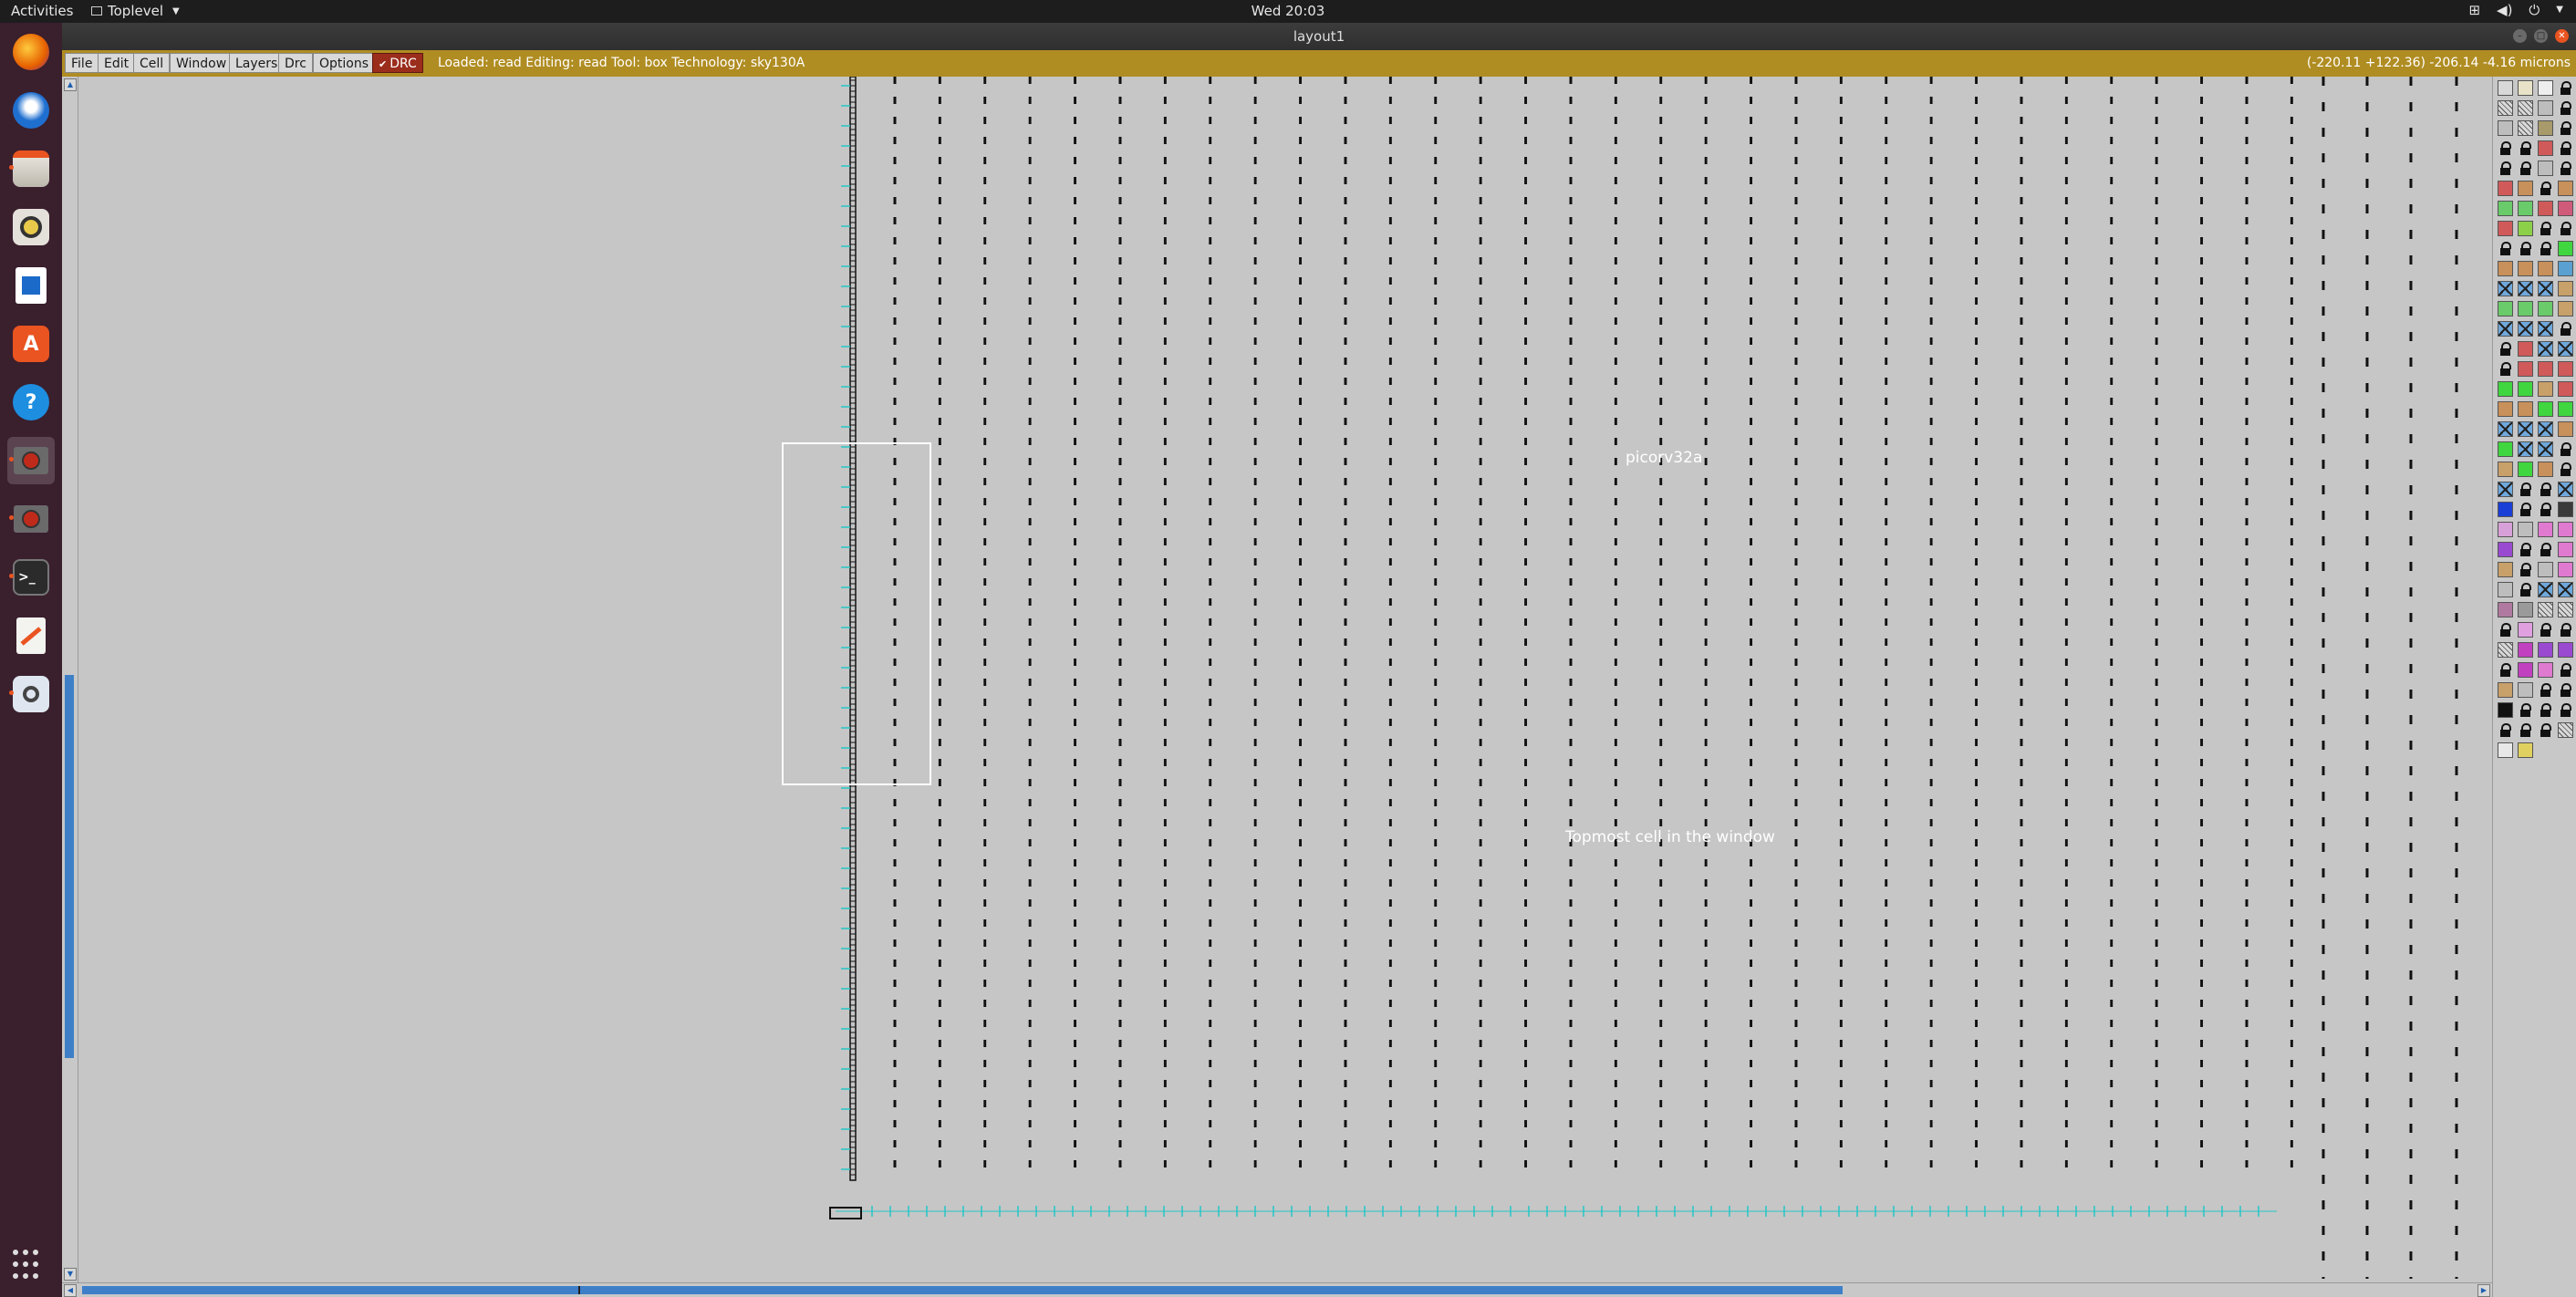 The height and width of the screenshot is (1297, 2576). What do you see at coordinates (1319, 36) in the screenshot?
I see `window-title-bar: layout1 – □ ✕` at bounding box center [1319, 36].